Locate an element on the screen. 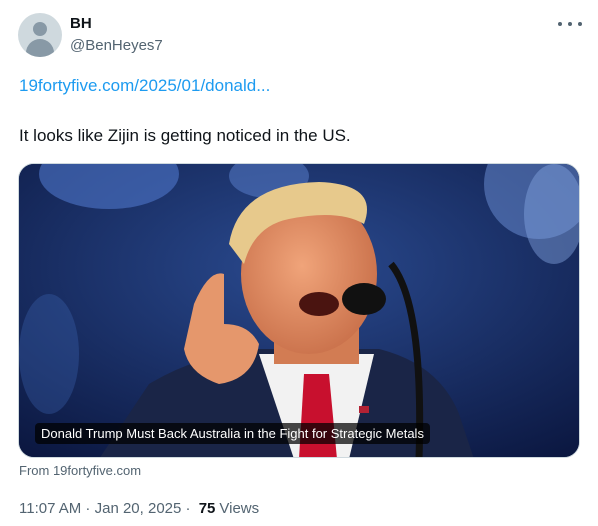 The width and height of the screenshot is (598, 526). author-handle: @BenHeyes7 is located at coordinates (116, 45).